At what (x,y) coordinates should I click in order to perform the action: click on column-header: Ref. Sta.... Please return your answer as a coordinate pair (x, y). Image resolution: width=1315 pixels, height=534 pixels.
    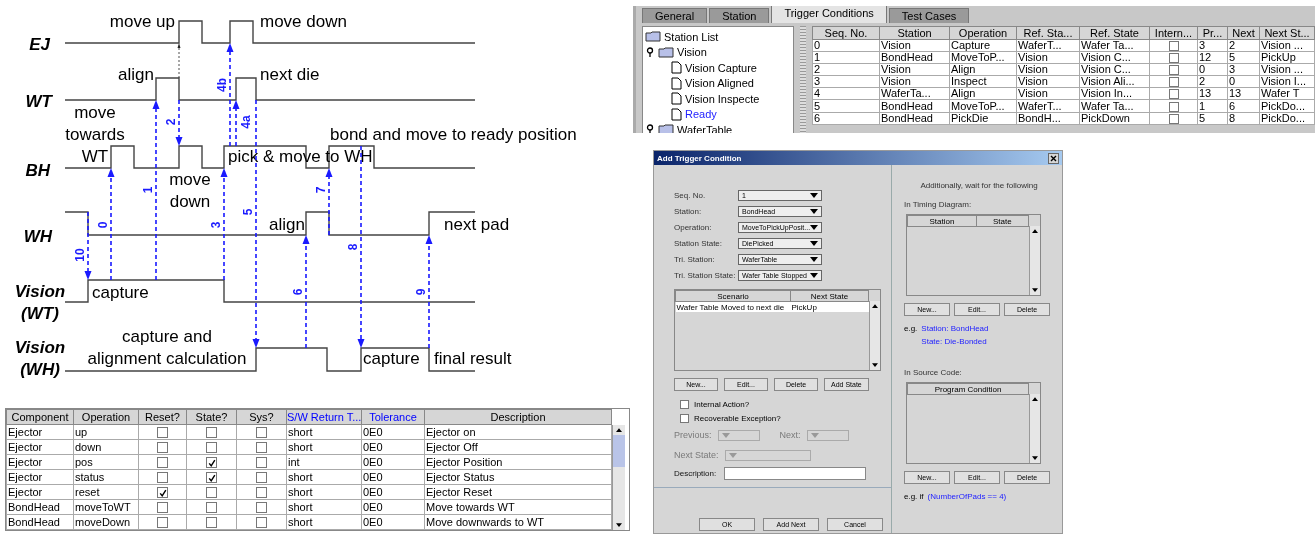
    Looking at the image, I should click on (1048, 33).